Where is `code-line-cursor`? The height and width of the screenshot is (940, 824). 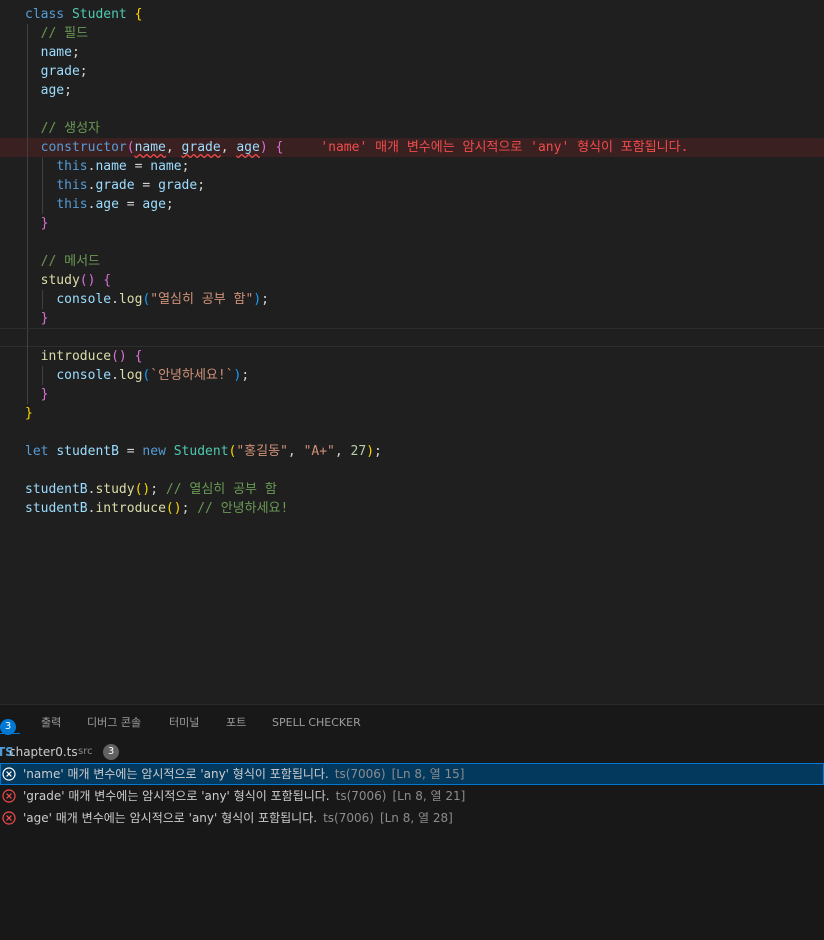 code-line-cursor is located at coordinates (412, 338).